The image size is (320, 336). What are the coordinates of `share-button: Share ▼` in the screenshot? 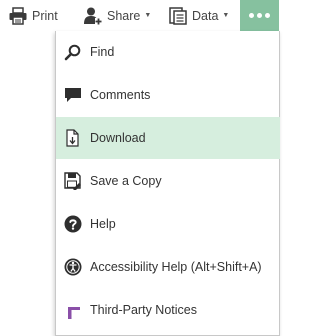 It's located at (117, 15).